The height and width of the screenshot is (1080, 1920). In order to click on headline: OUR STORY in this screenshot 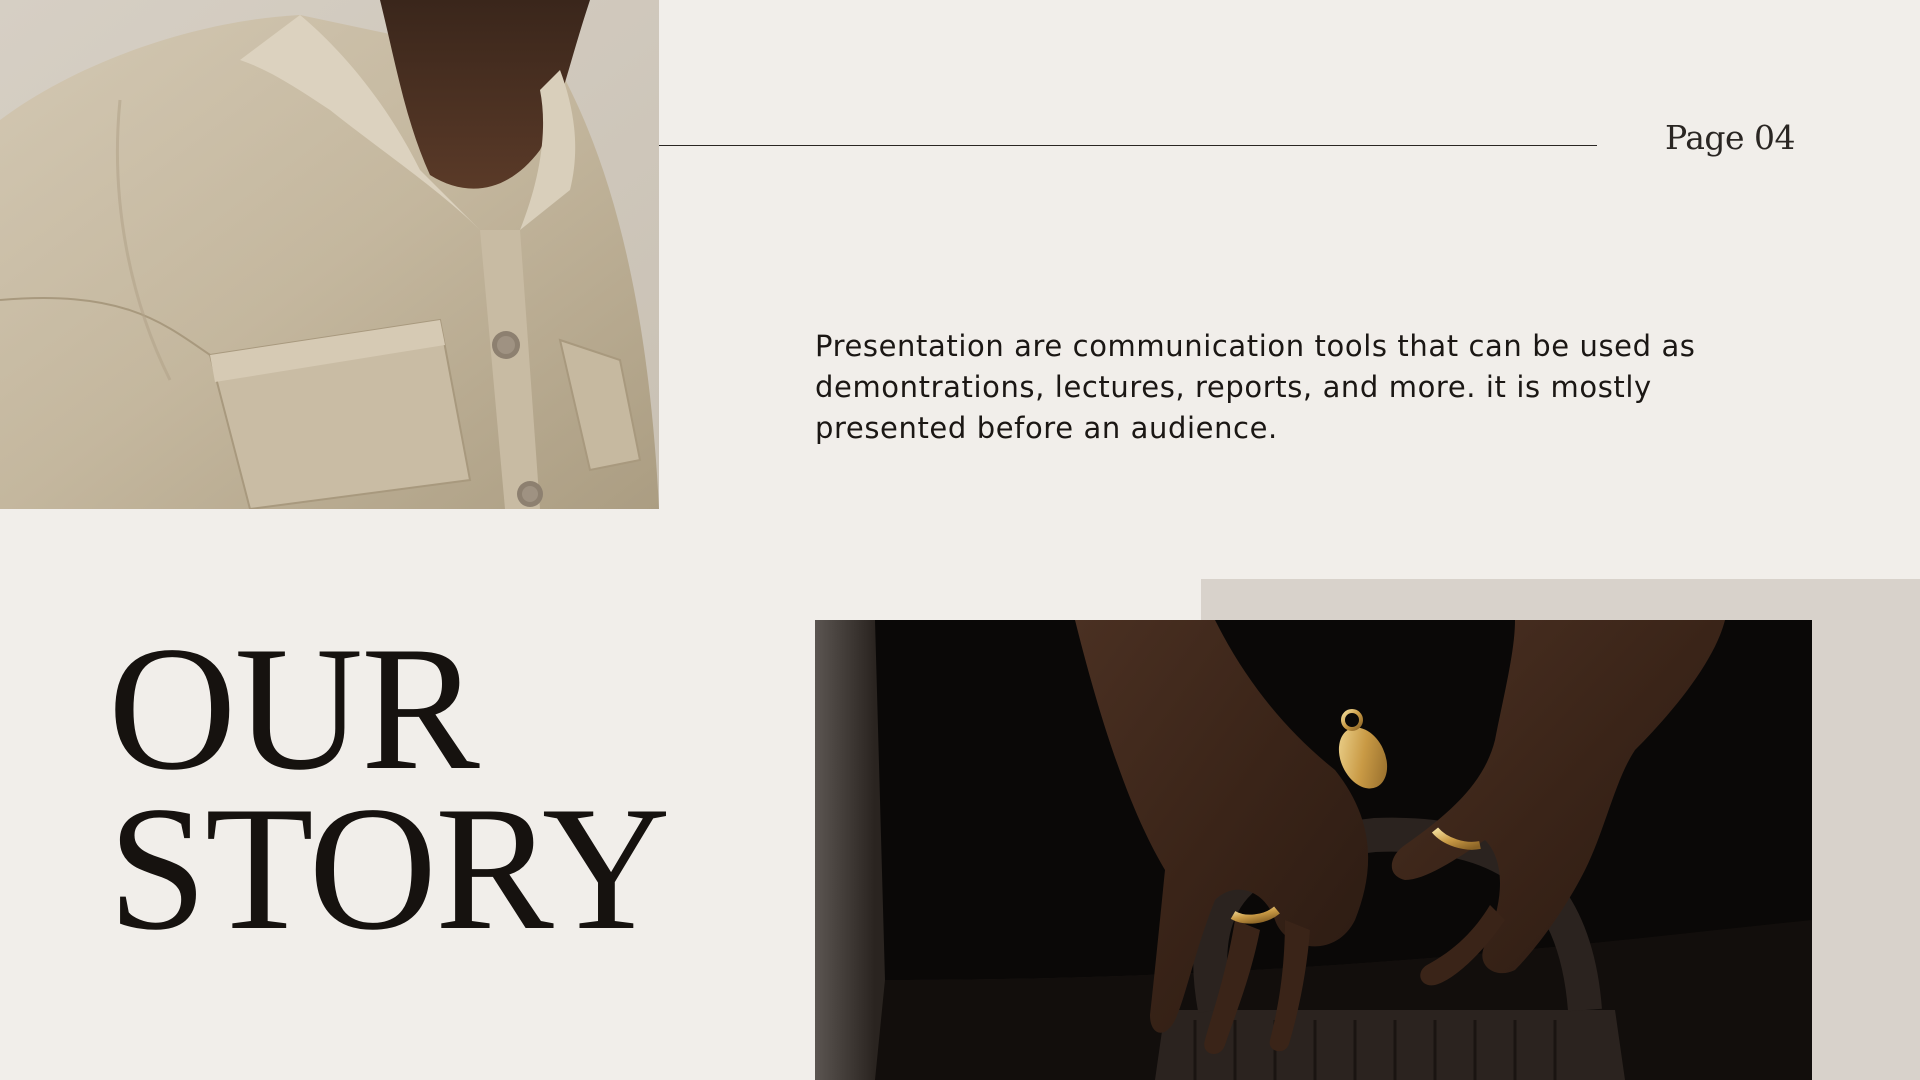, I will do `click(389, 788)`.